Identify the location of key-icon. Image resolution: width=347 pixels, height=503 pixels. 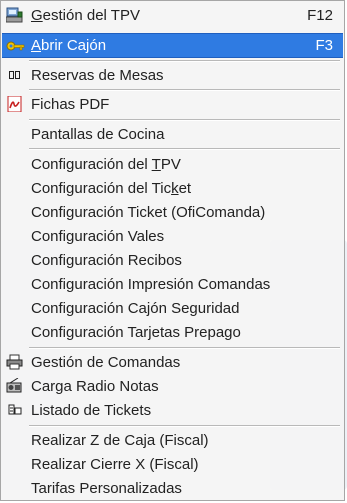
(15, 46).